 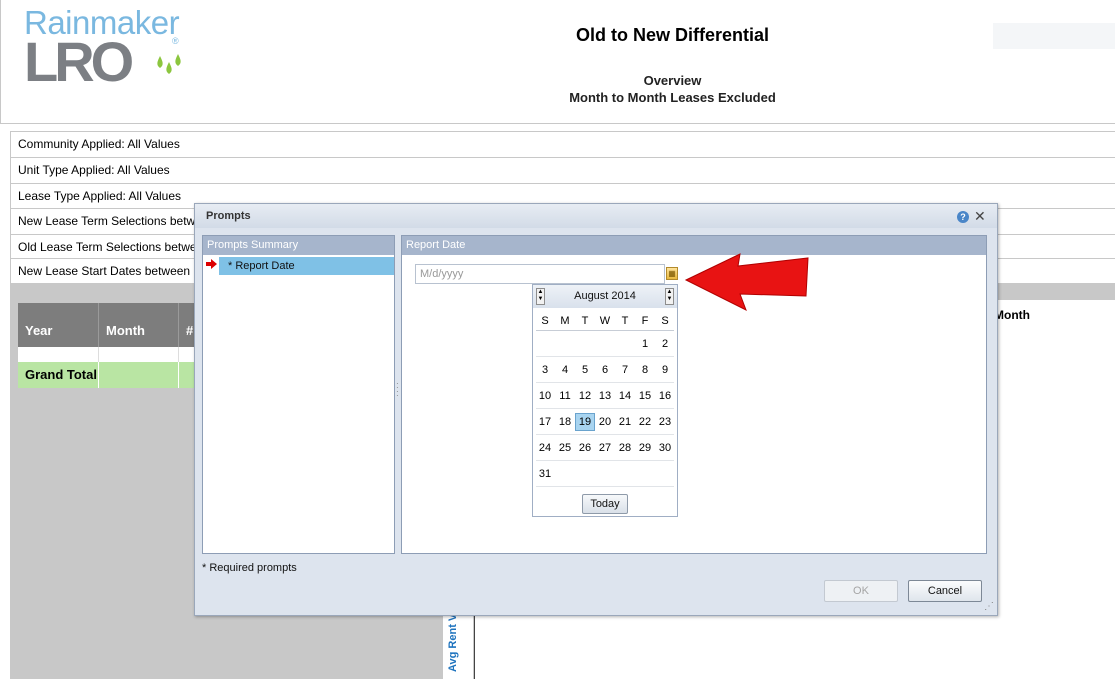 What do you see at coordinates (58, 375) in the screenshot?
I see `grand-total-label: Grand Total` at bounding box center [58, 375].